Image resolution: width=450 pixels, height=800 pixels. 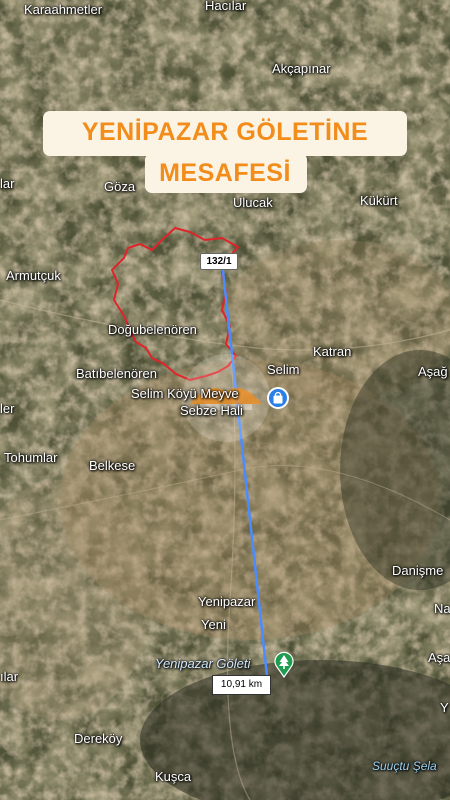 I want to click on place-label: Aşağ, so click(x=433, y=371).